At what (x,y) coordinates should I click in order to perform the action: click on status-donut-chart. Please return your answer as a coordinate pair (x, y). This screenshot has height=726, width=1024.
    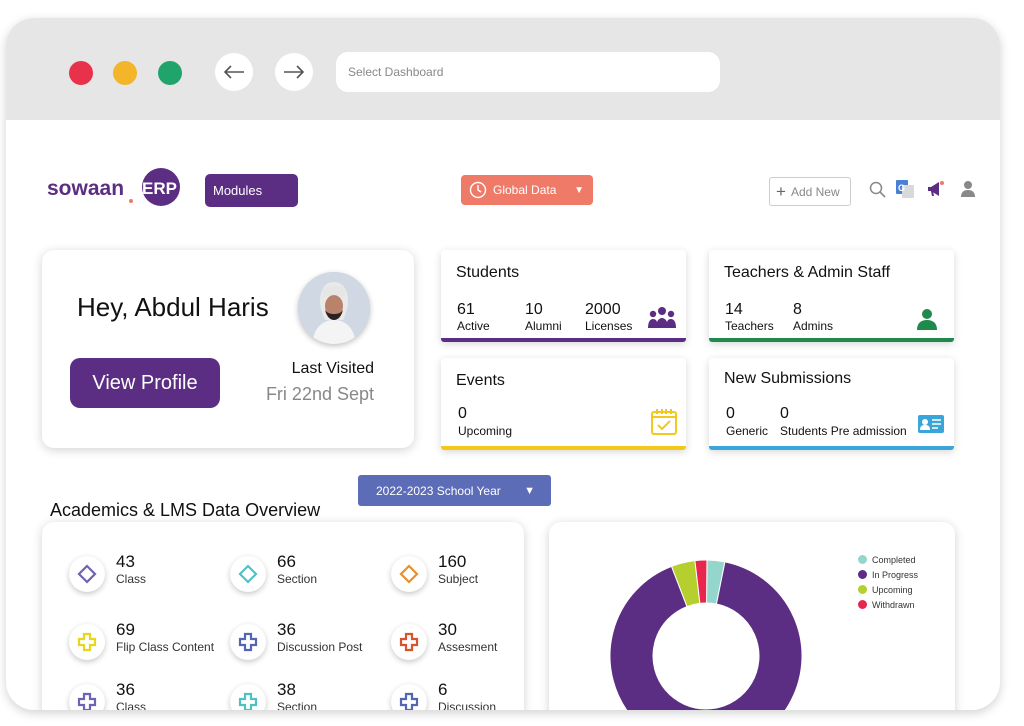
    Looking at the image, I should click on (706, 634).